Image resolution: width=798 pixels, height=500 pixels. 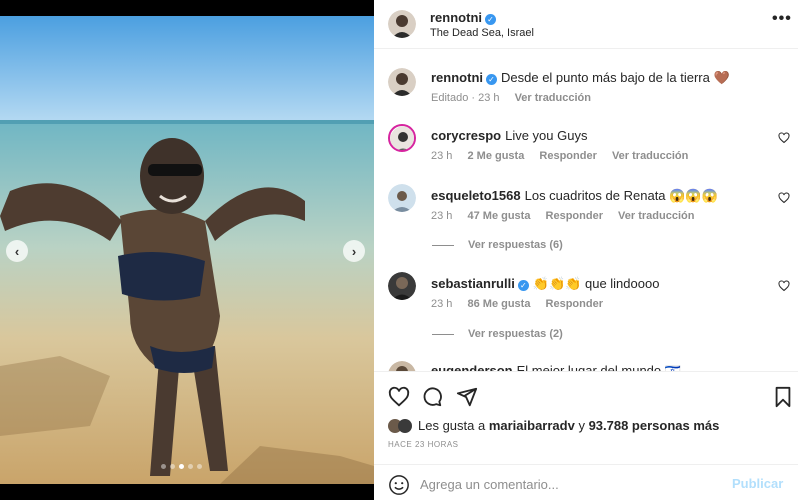 I want to click on view-replies-button: Ver respuestas (2), so click(x=497, y=334).